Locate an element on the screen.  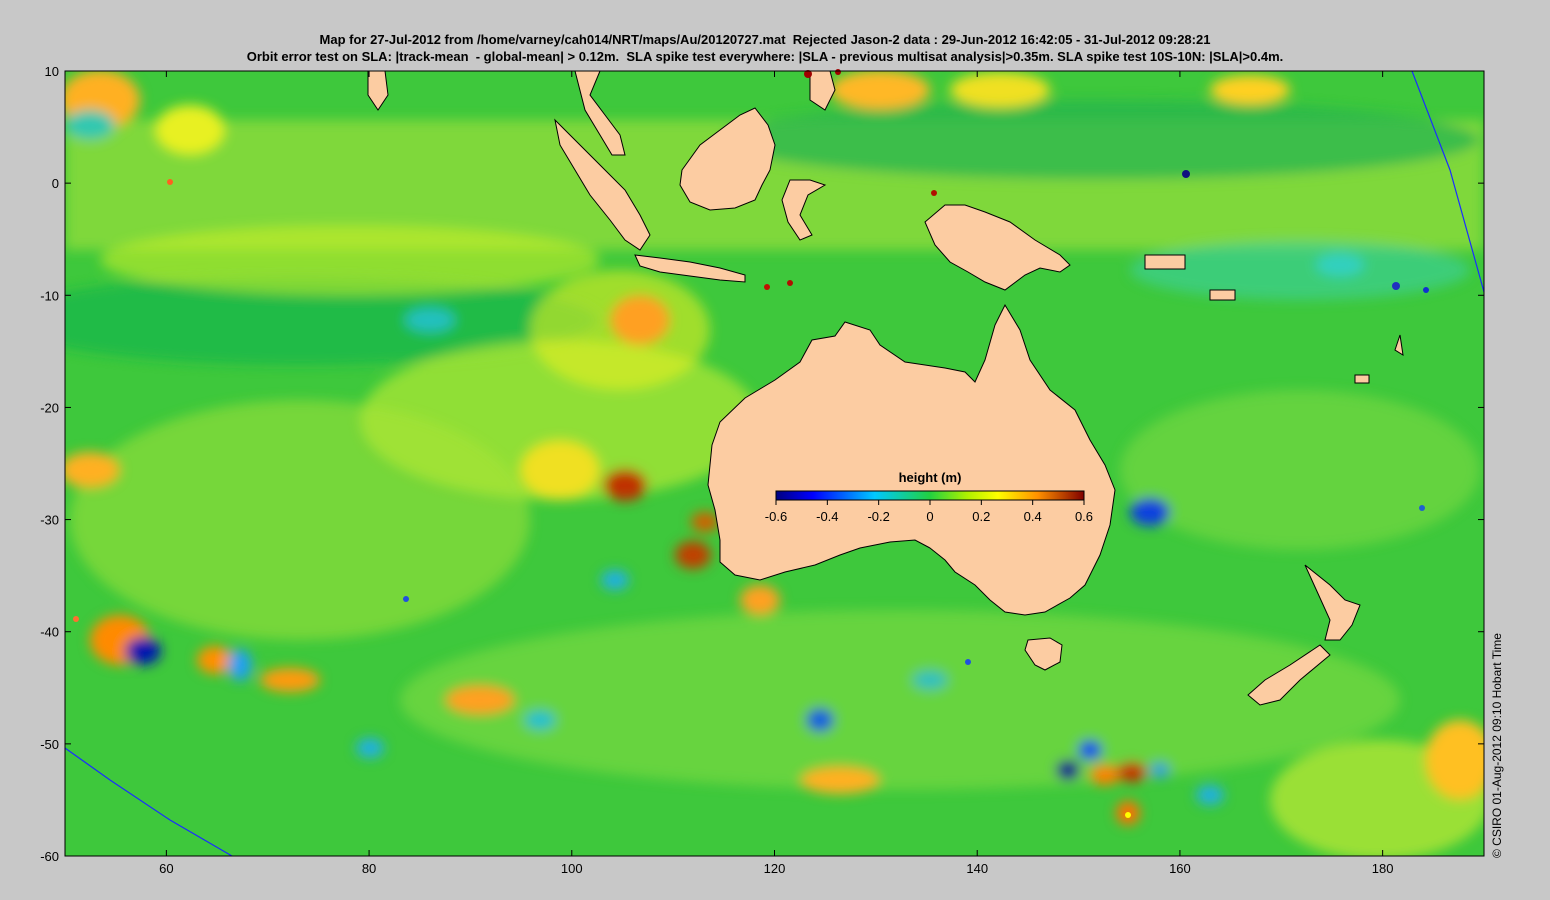
y-tick-label: -10 is located at coordinates (49, 295).